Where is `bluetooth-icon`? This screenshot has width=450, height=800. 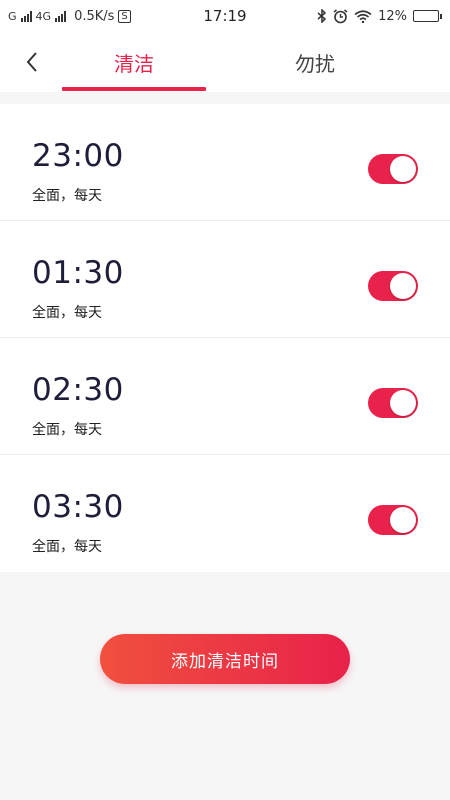
bluetooth-icon is located at coordinates (322, 16).